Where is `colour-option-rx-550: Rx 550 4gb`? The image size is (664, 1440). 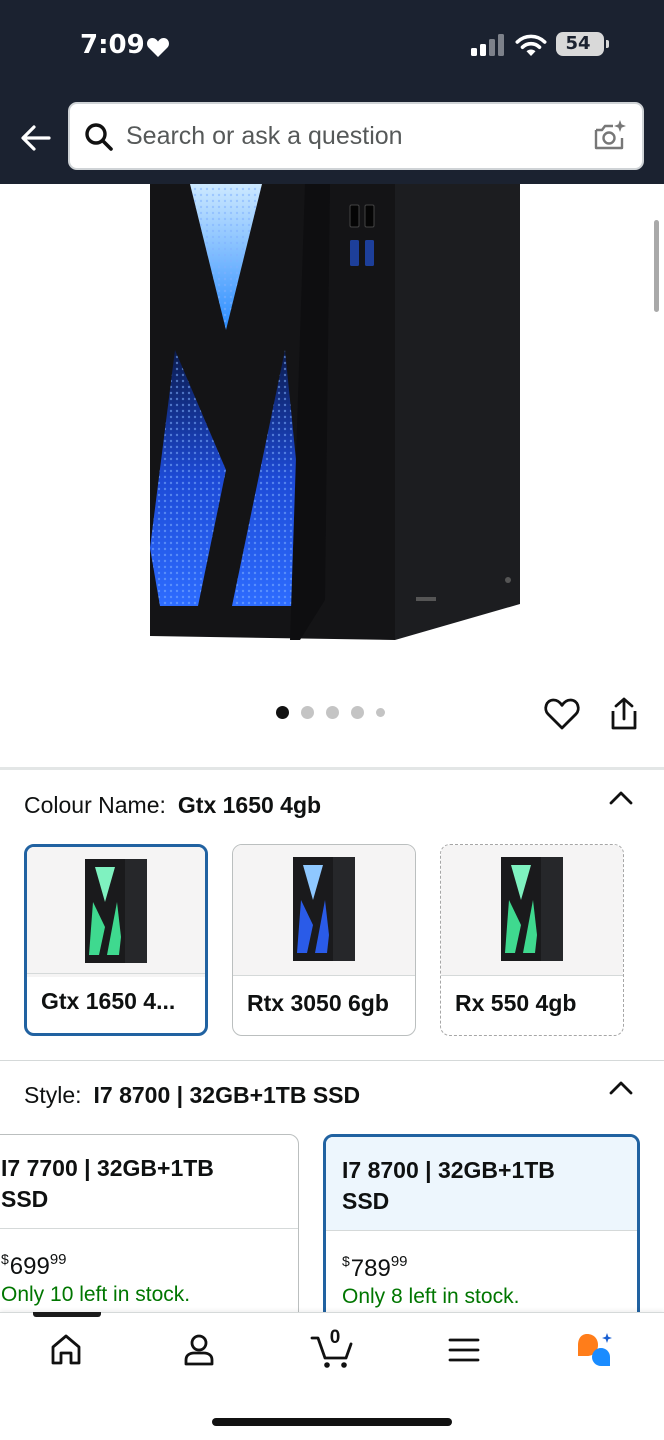
colour-option-rx-550: Rx 550 4gb is located at coordinates (532, 940).